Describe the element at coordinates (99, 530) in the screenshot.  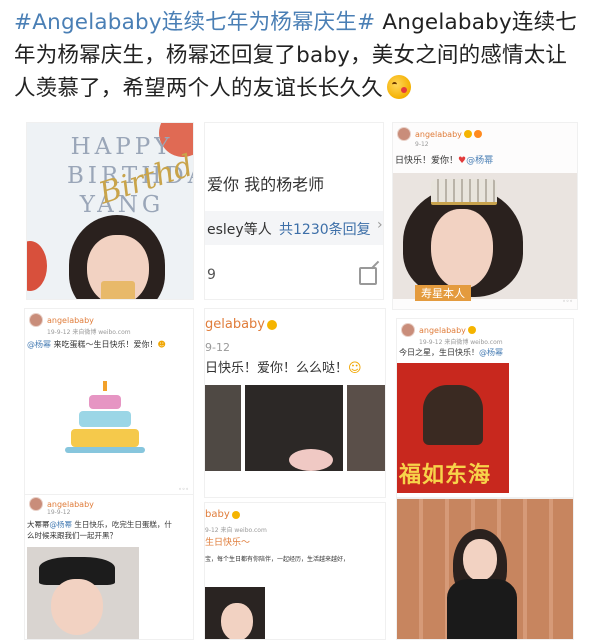
I see `post-caption: 大幂幂@杨幂 生日快乐，吃完生日蛋糕，什 么时候来跟我们一起开黑？` at that location.